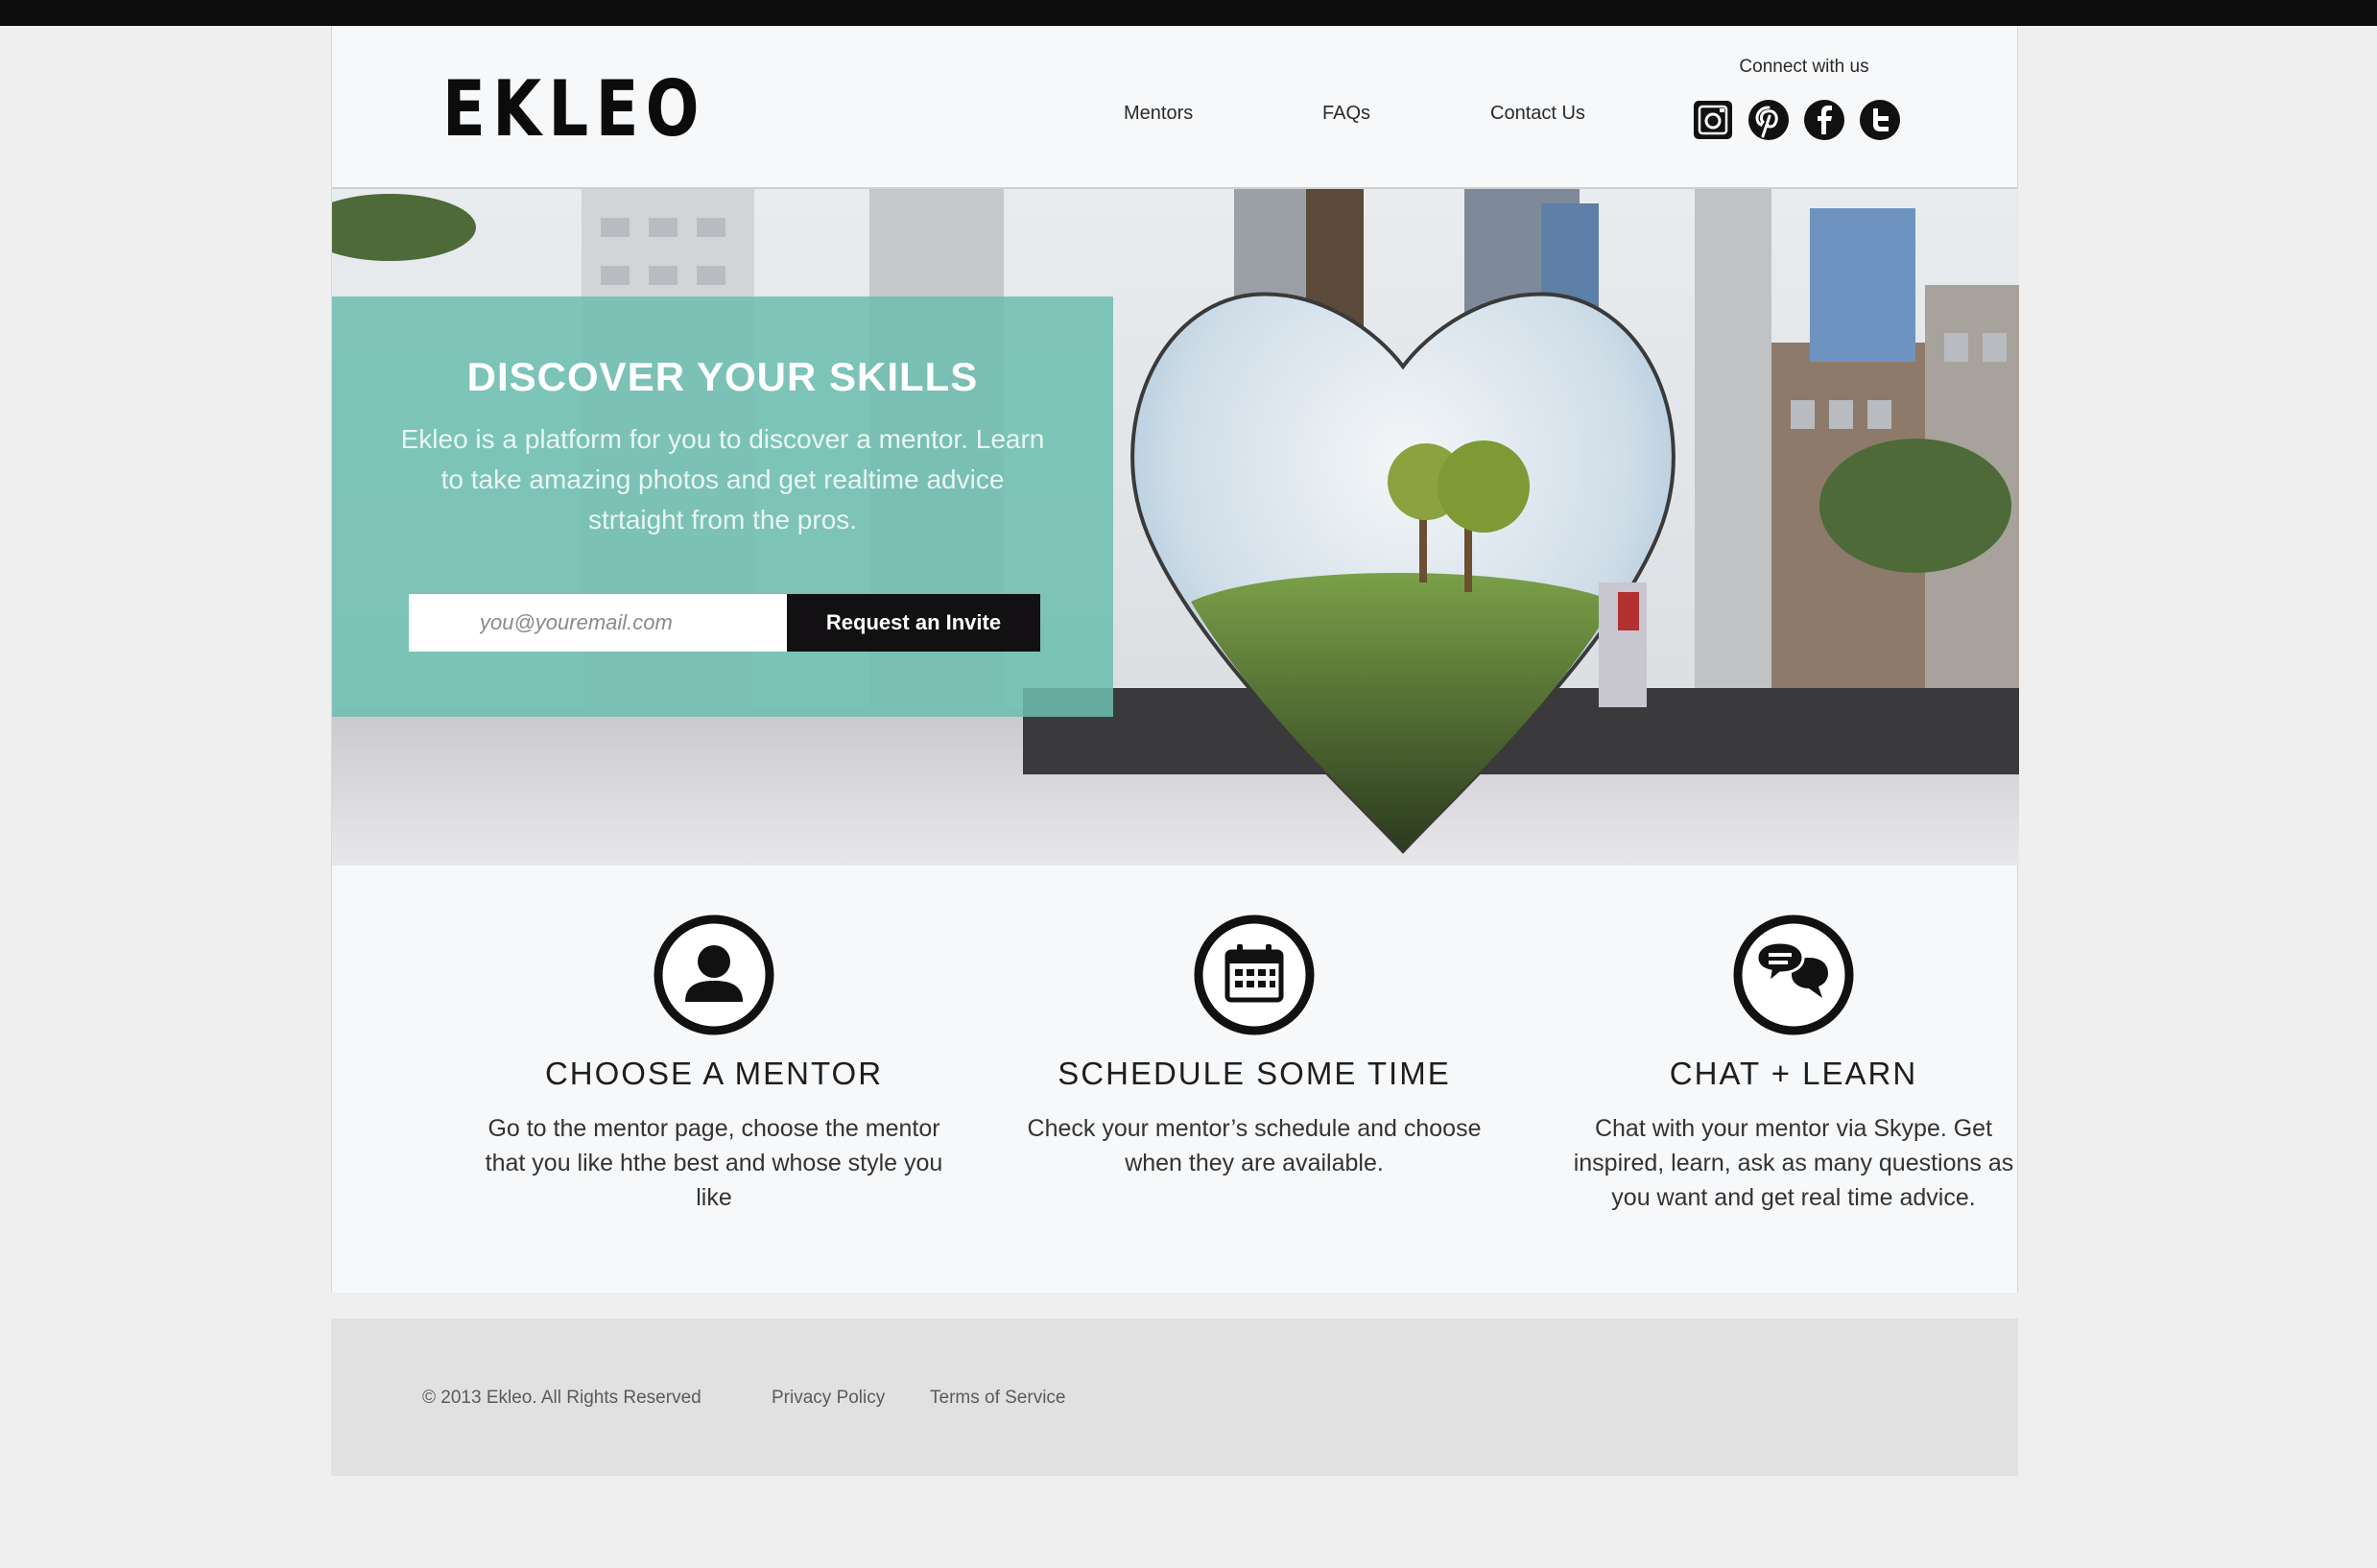  Describe the element at coordinates (829, 1398) in the screenshot. I see `privacy-policy-link: Privacy Policy` at that location.